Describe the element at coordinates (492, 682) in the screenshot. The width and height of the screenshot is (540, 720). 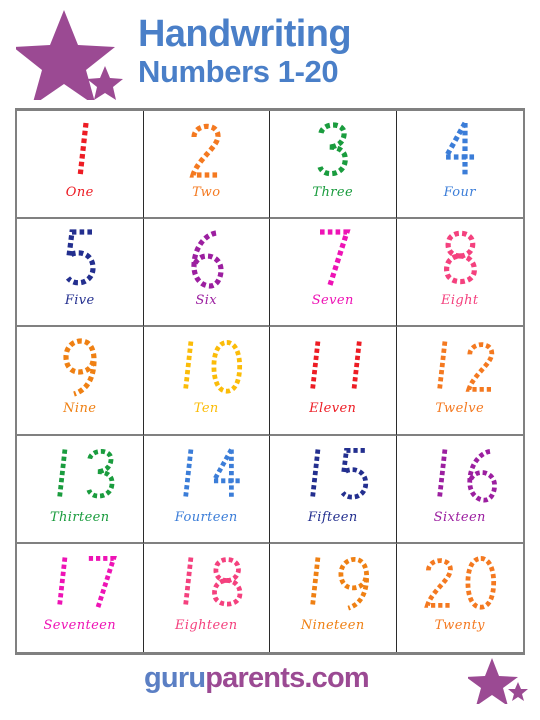
I see `star-icon` at that location.